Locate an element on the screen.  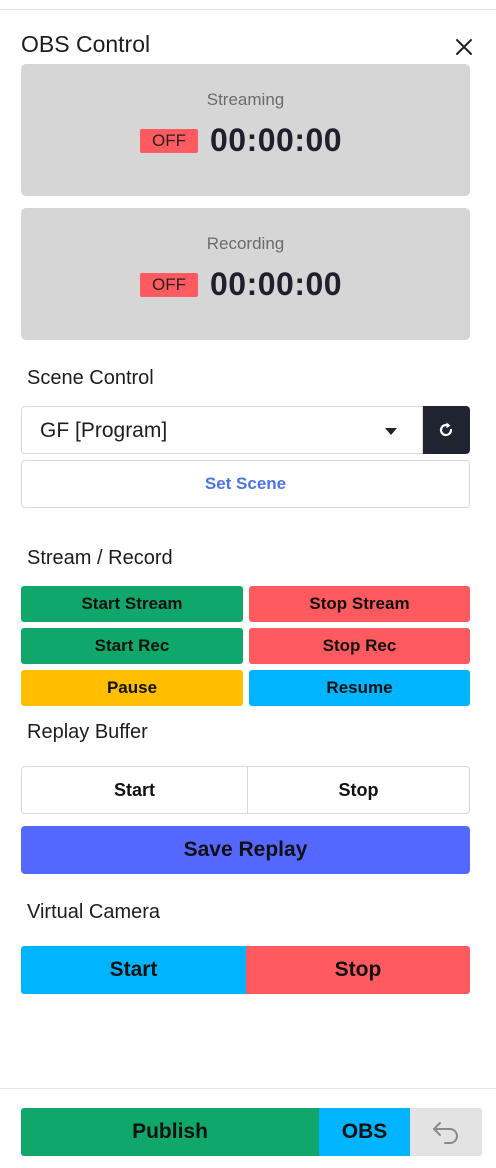
replay-stop-button: Stop is located at coordinates (358, 790).